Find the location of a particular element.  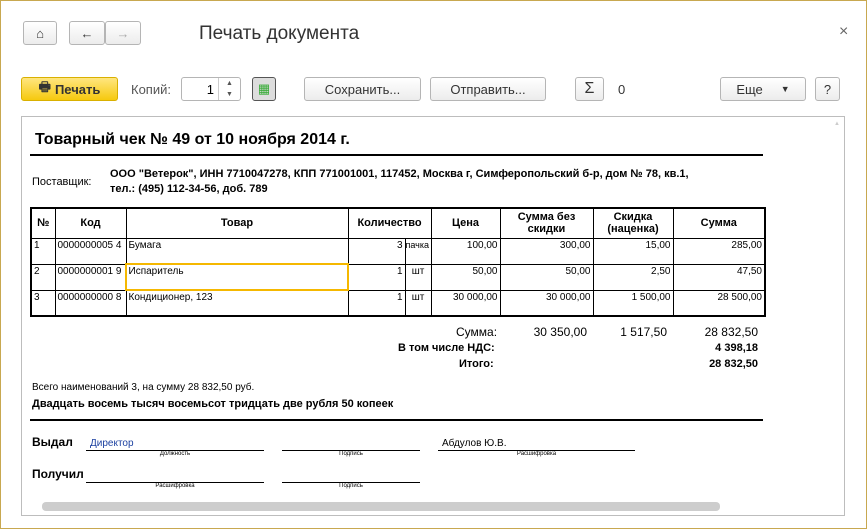

copies-value: 1 is located at coordinates (210, 89).